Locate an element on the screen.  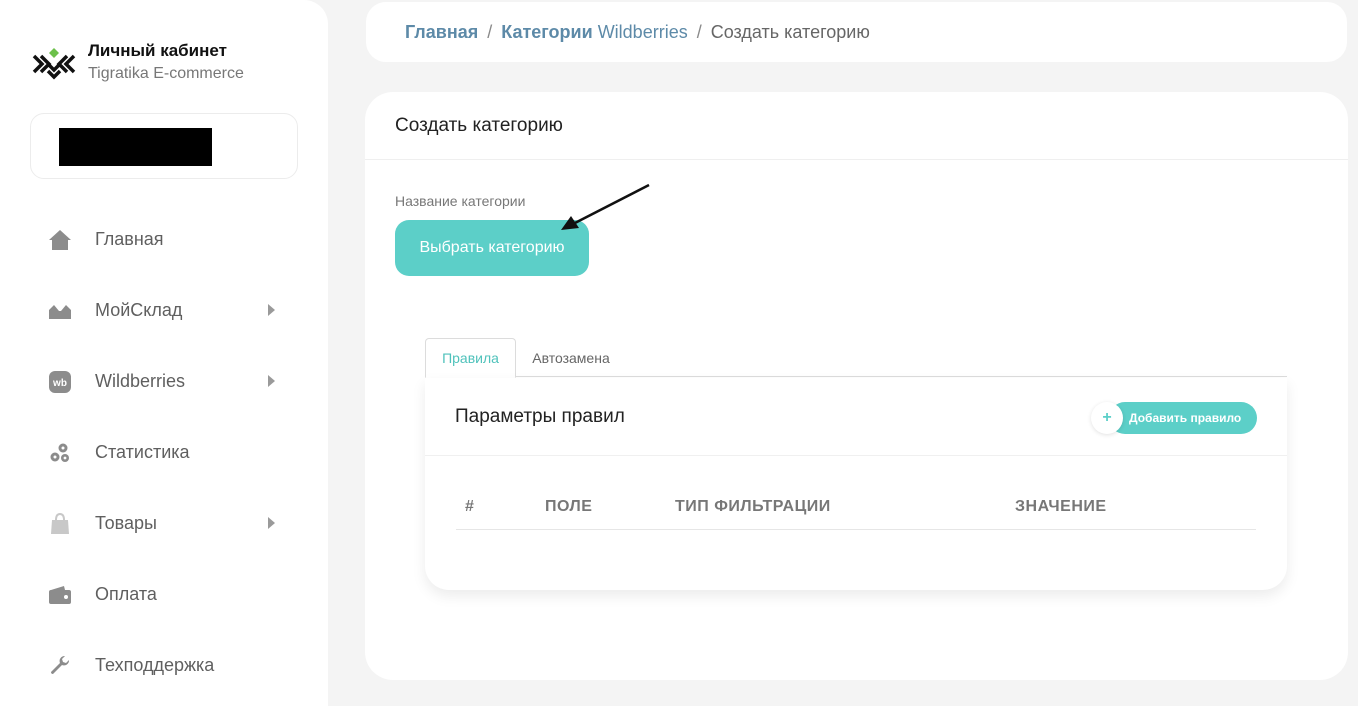
home-icon is located at coordinates (60, 240).